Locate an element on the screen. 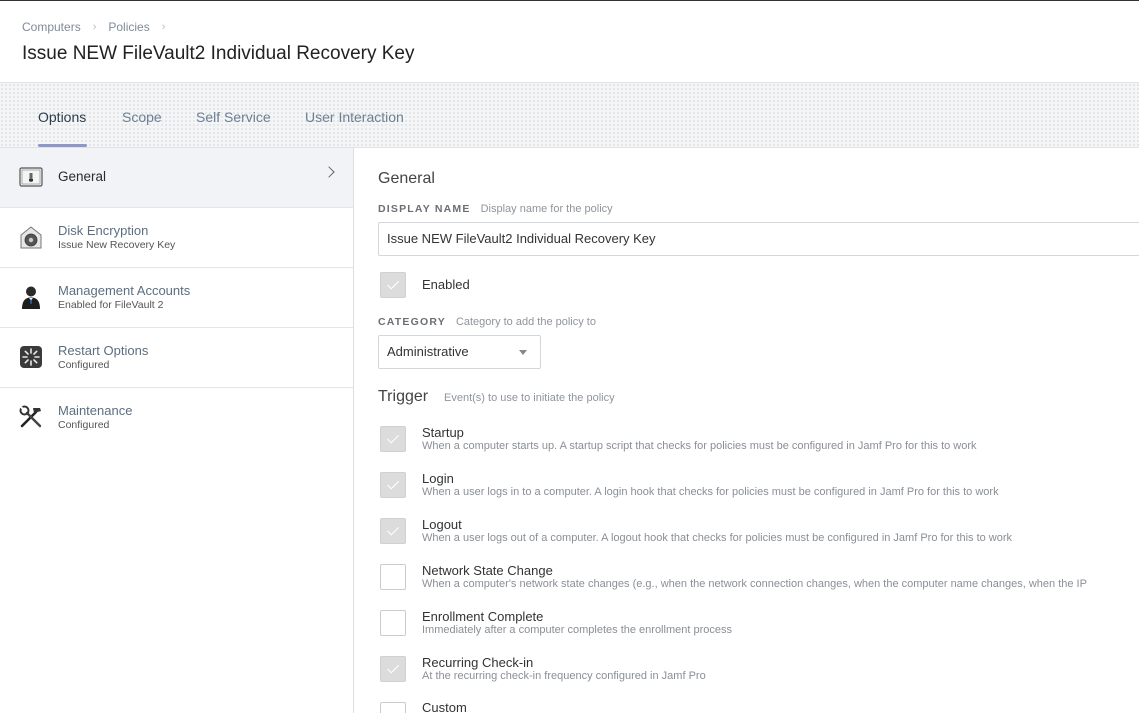 Image resolution: width=1139 pixels, height=713 pixels. trigger-enrollment-complete-label: Enrollment Complete is located at coordinates (483, 616).